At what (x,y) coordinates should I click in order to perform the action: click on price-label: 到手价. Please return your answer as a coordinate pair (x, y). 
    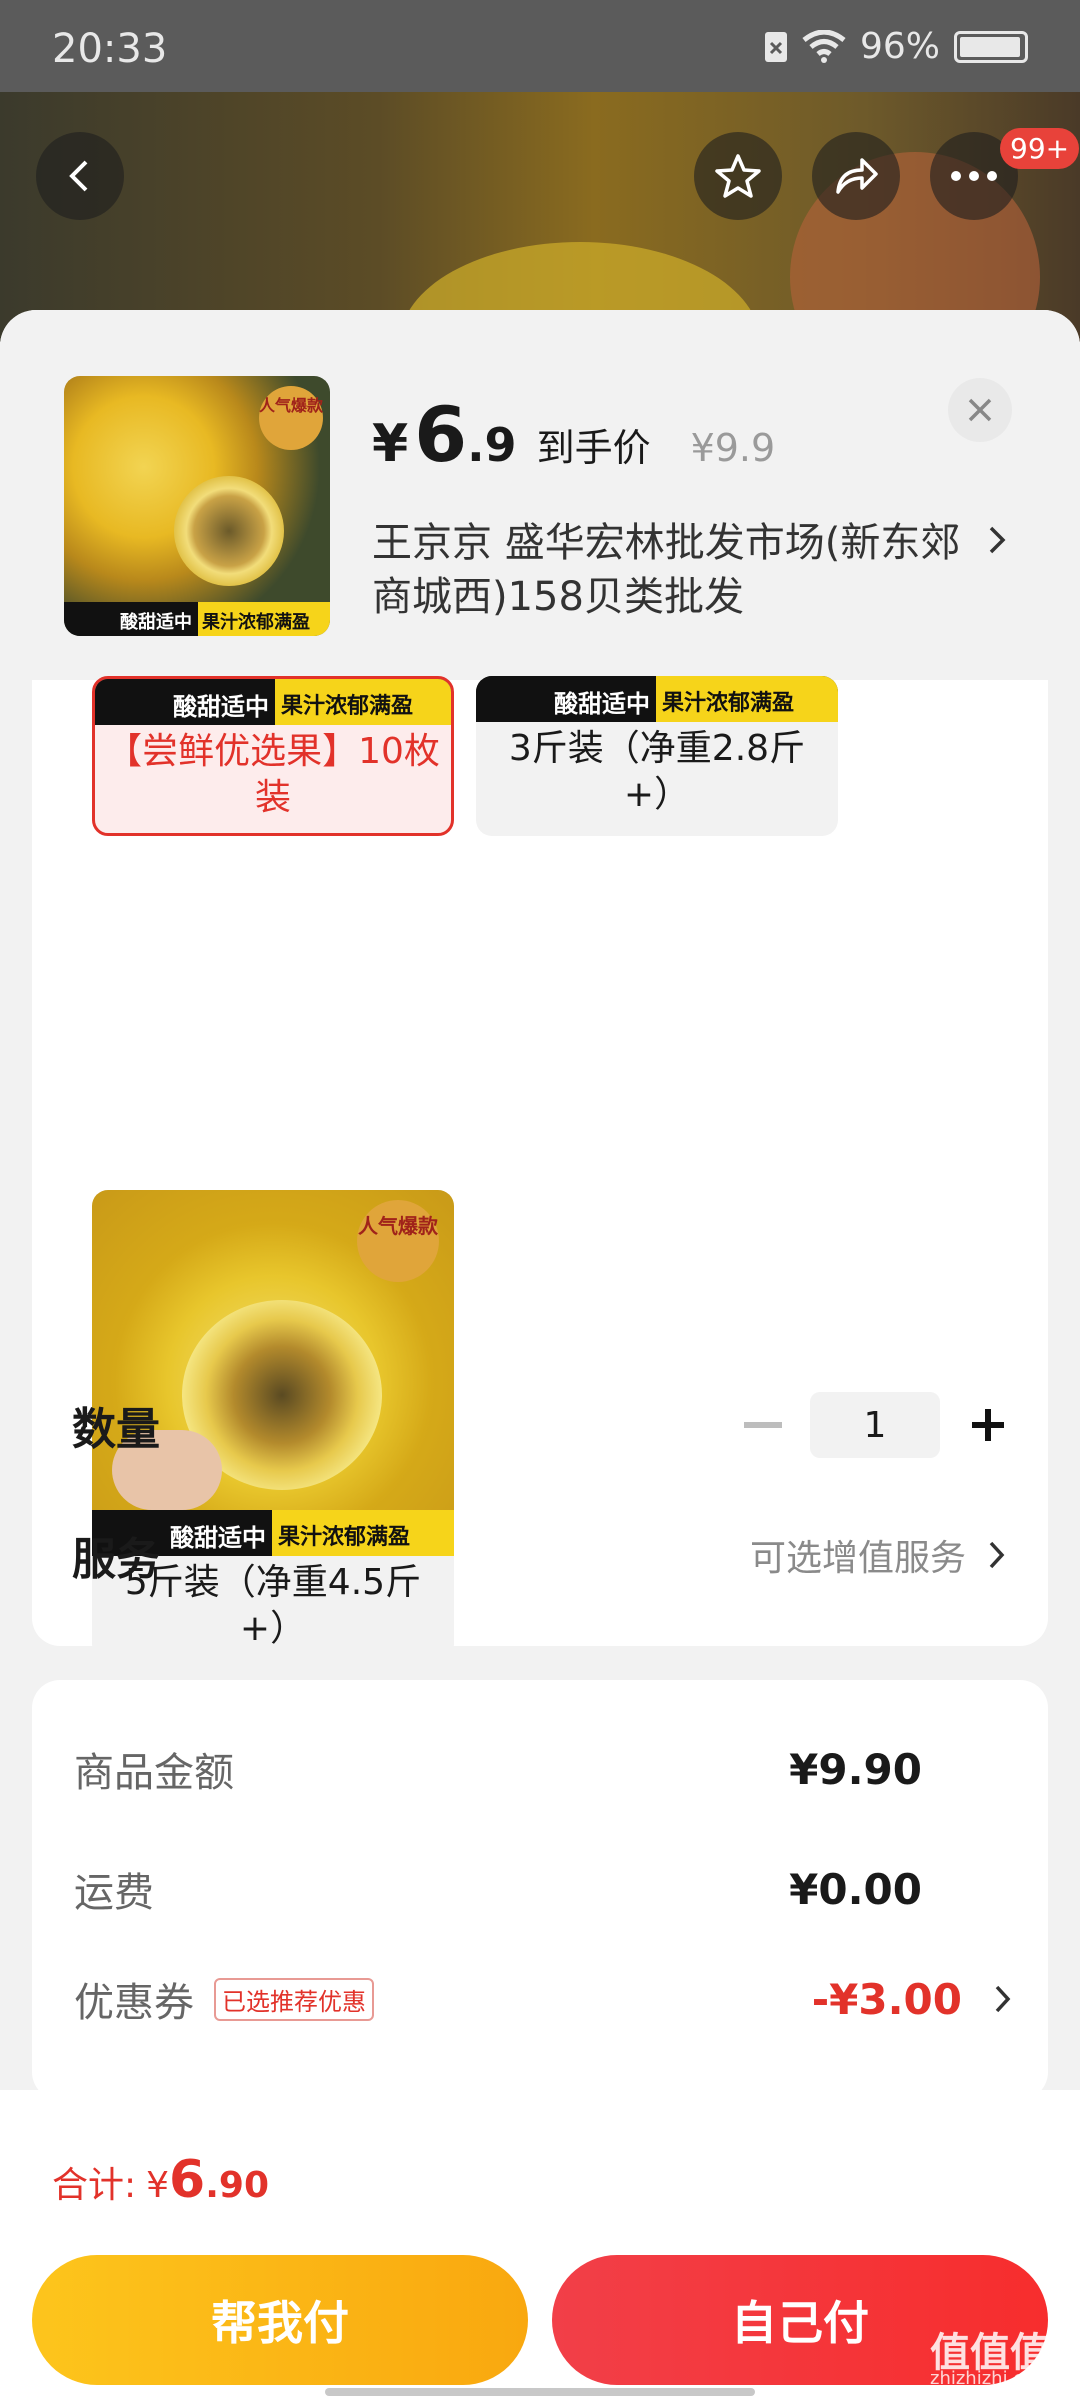
    Looking at the image, I should click on (593, 448).